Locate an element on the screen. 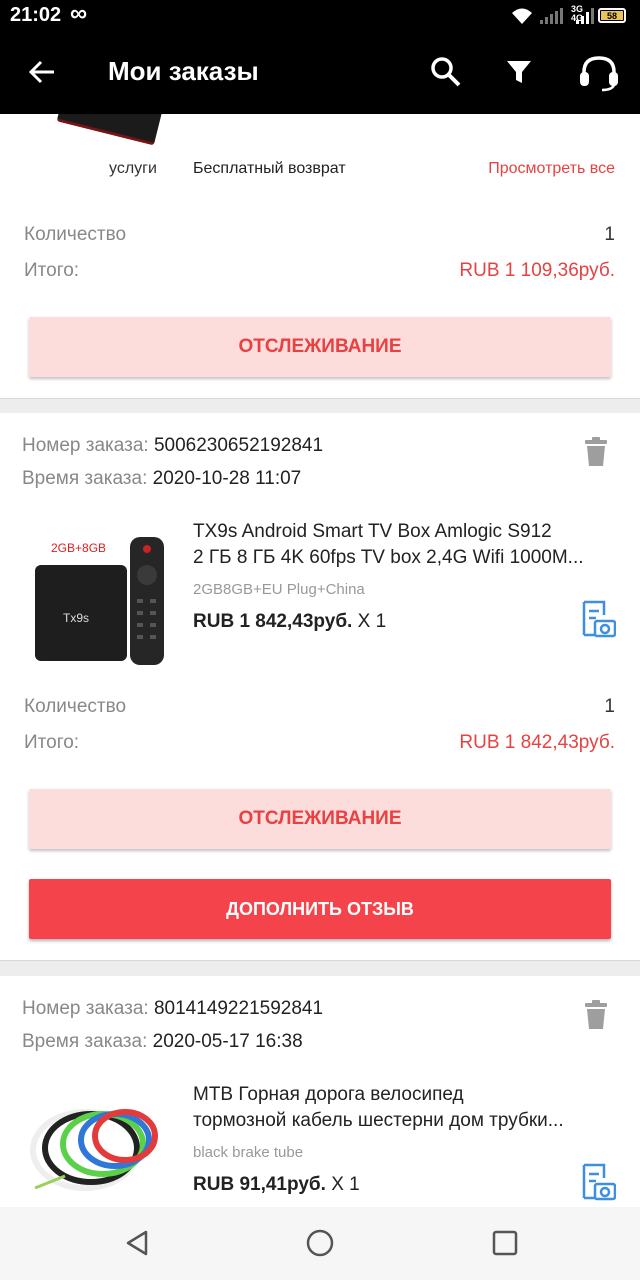 The image size is (640, 1280). recents-nav-icon is located at coordinates (505, 1243).